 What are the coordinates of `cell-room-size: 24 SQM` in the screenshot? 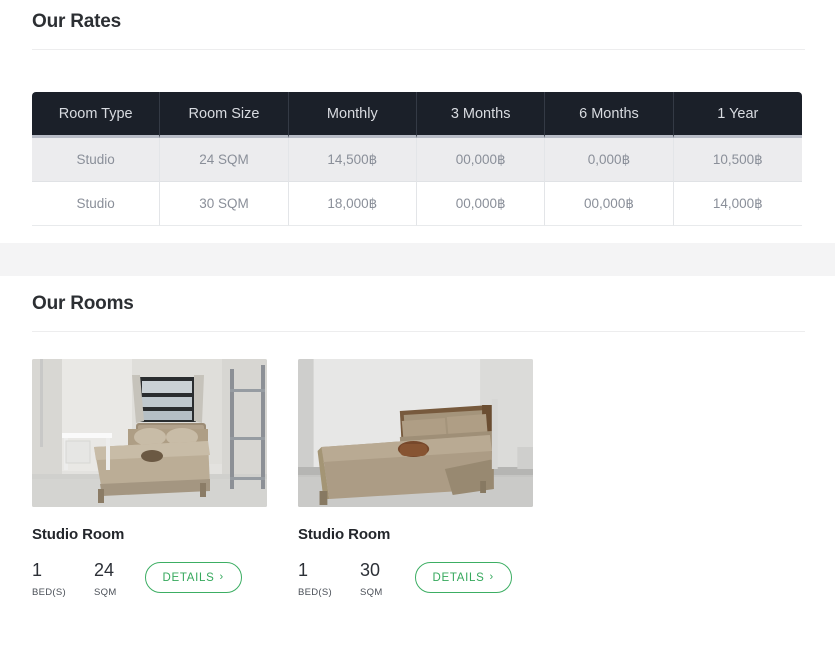 It's located at (224, 160).